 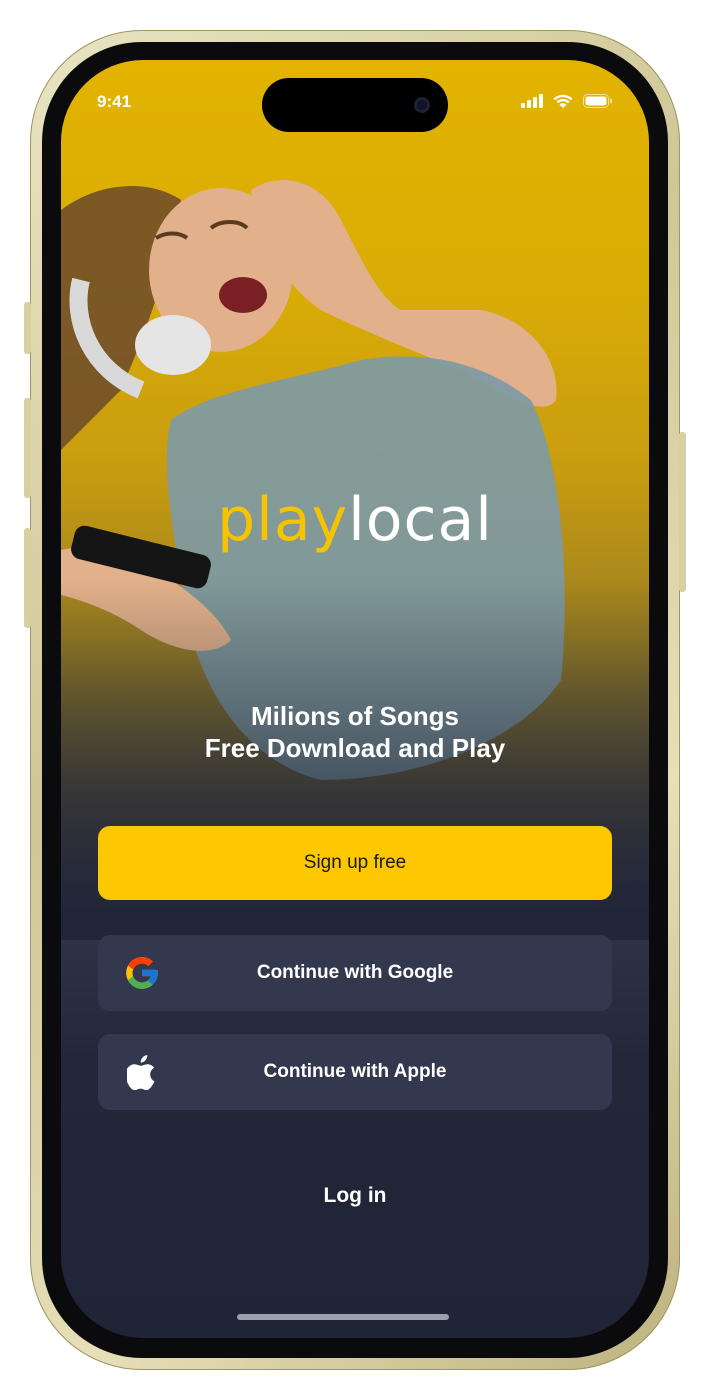 What do you see at coordinates (283, 520) in the screenshot?
I see `logo-play-text: play` at bounding box center [283, 520].